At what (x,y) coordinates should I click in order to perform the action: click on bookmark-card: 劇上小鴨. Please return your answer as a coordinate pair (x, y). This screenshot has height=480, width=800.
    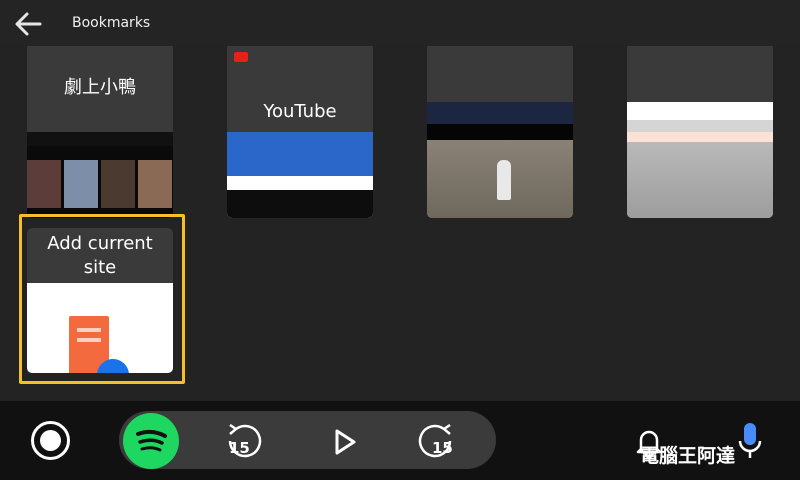
    Looking at the image, I should click on (100, 132).